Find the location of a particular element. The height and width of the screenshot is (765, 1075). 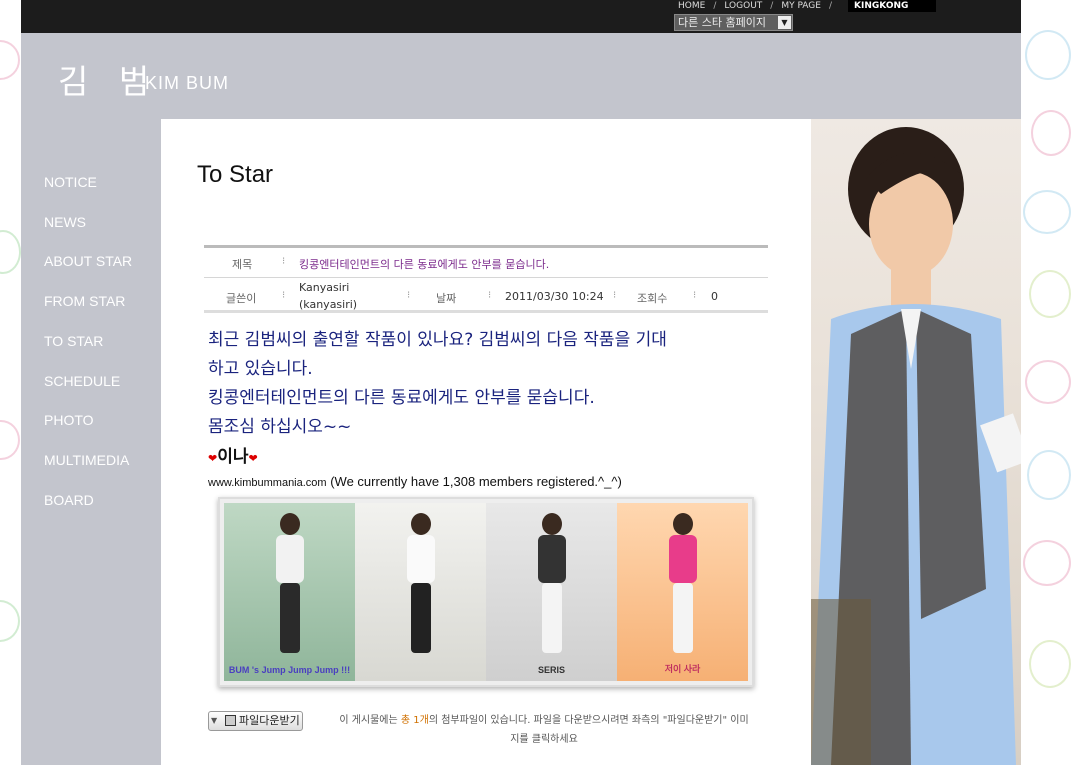

body-line: 하고 있습니다. is located at coordinates (260, 369).